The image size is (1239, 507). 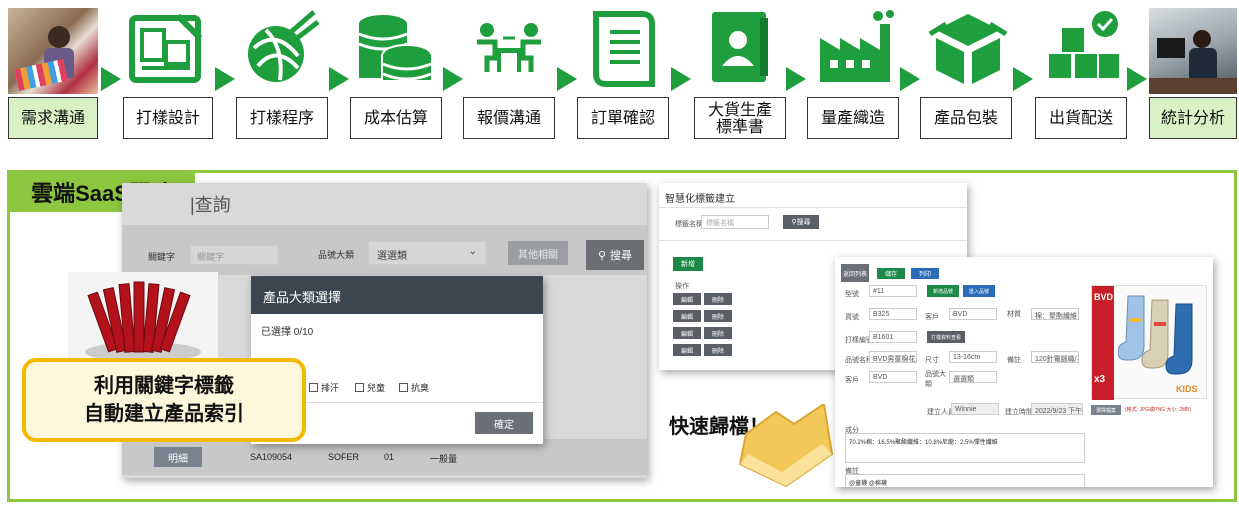 I want to click on option-checkbox: 兒童, so click(x=370, y=387).